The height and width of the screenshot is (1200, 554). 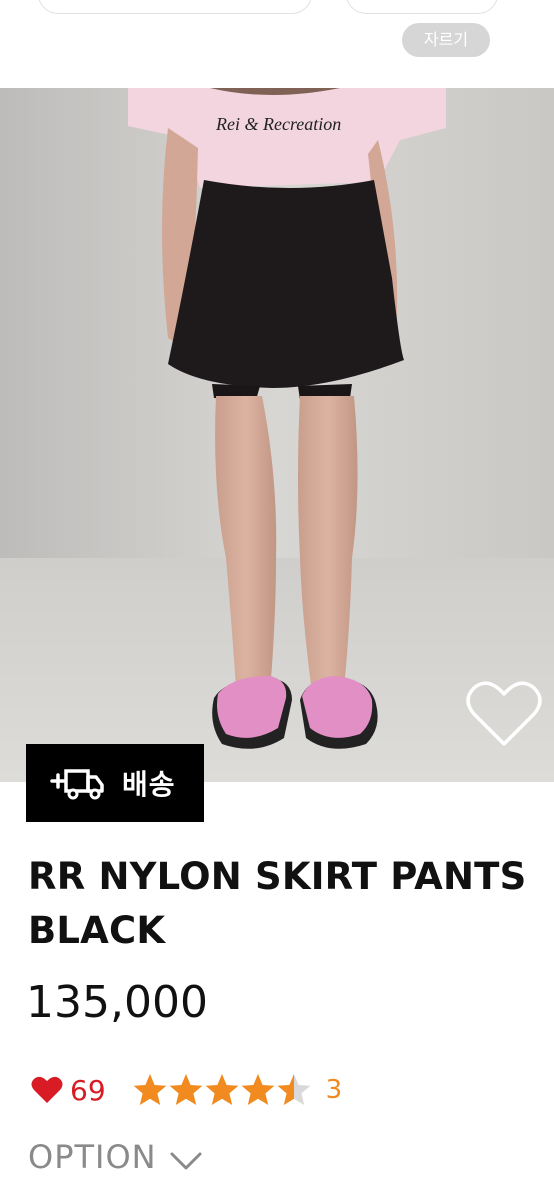 I want to click on wishlist-heart-icon, so click(x=504, y=714).